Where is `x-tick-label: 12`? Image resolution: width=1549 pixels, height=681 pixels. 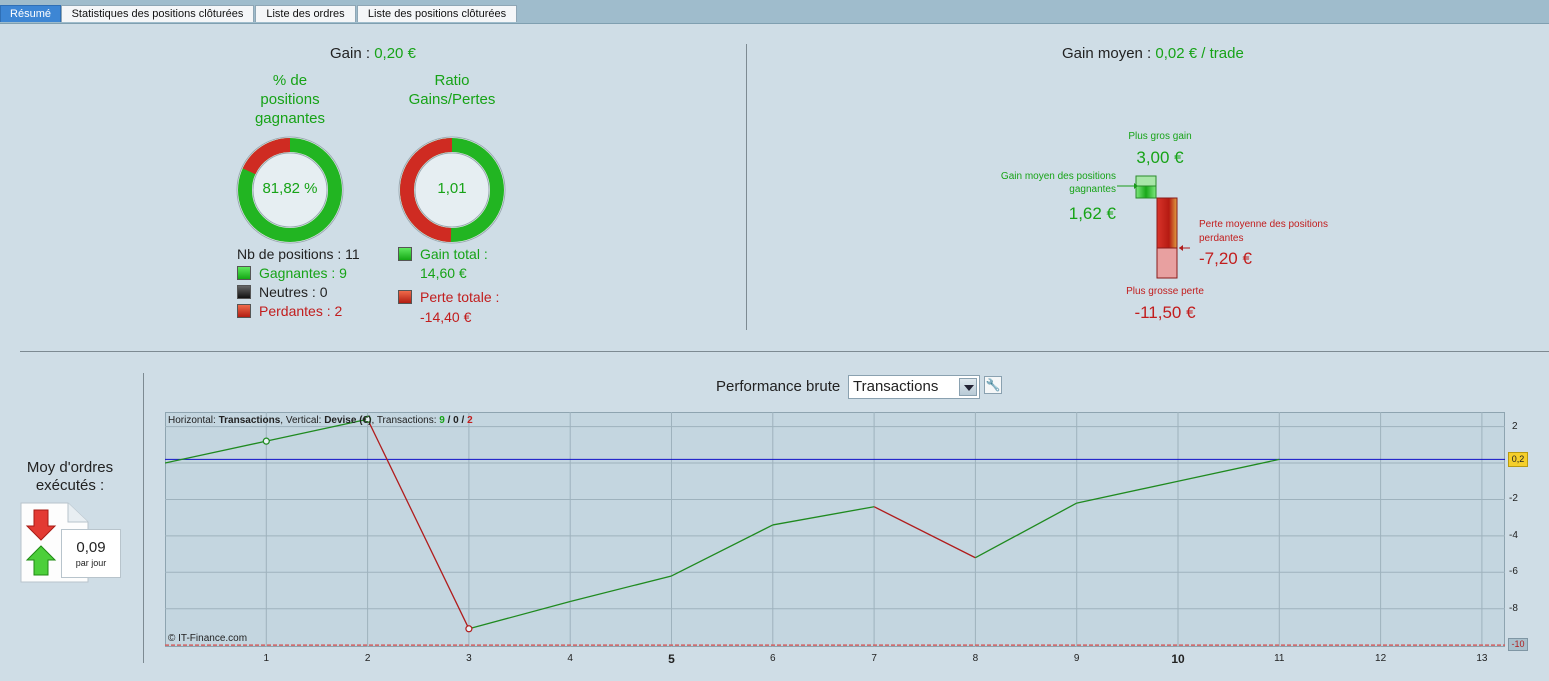
x-tick-label: 12 is located at coordinates (1381, 658).